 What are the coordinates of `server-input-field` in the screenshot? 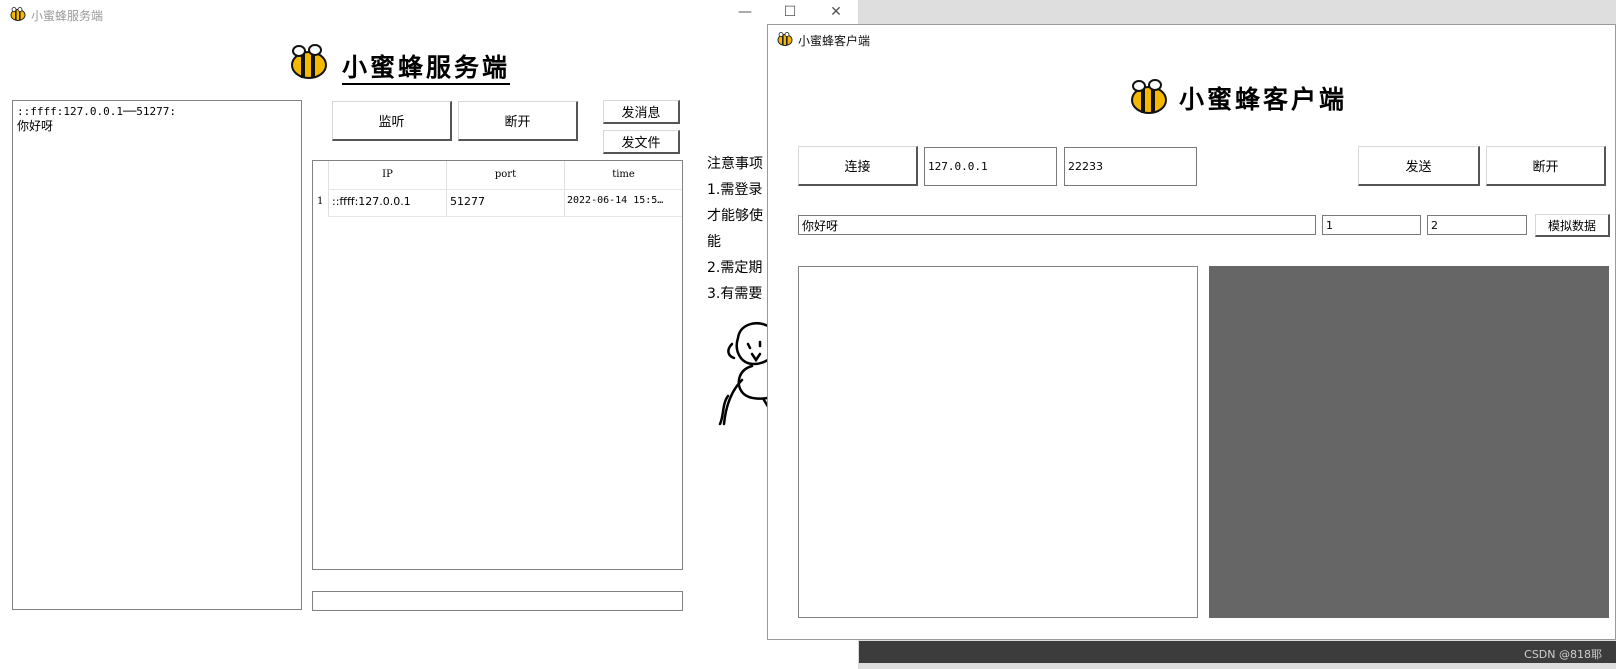 It's located at (497, 601).